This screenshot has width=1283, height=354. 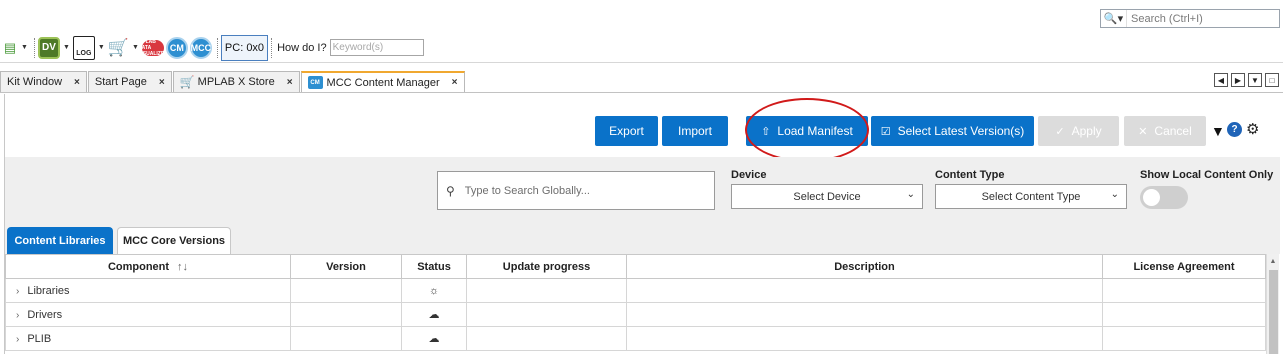 I want to click on export-button: Export, so click(x=626, y=131).